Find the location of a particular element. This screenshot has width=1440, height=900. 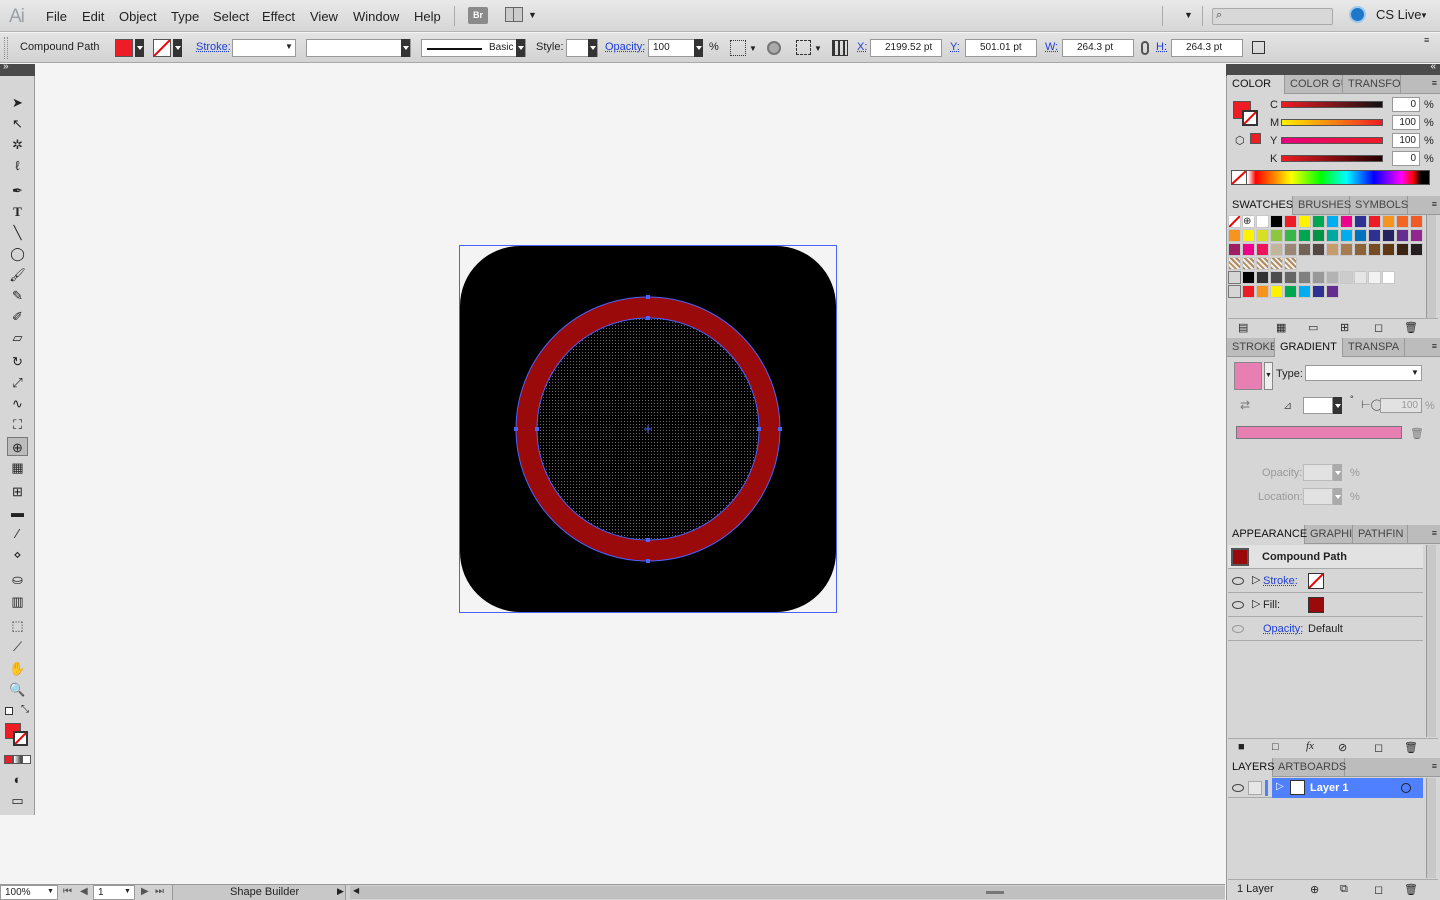

last-artboard-icon: ⏭ is located at coordinates (159, 891).